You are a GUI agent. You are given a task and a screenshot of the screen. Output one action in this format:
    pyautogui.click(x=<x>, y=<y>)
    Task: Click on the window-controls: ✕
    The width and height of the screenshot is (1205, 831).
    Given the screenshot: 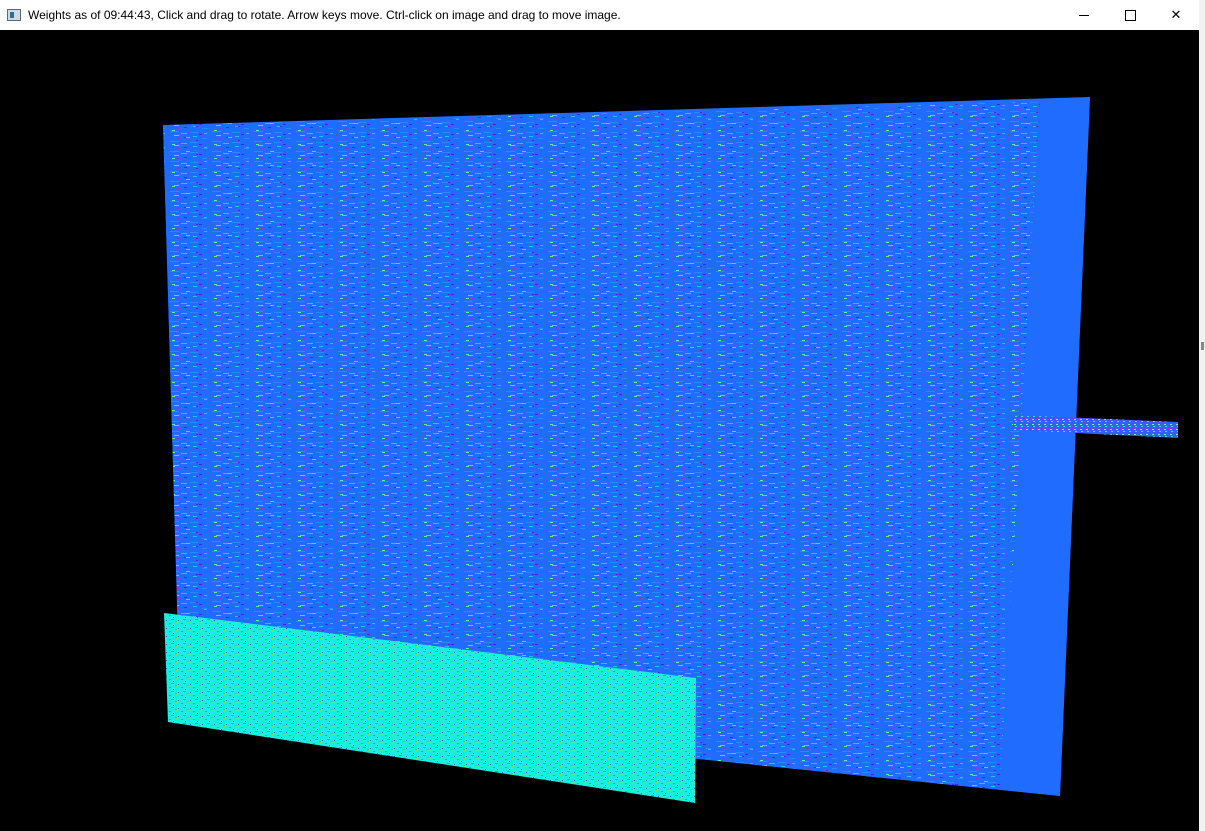 What is the action you would take?
    pyautogui.click(x=1130, y=15)
    